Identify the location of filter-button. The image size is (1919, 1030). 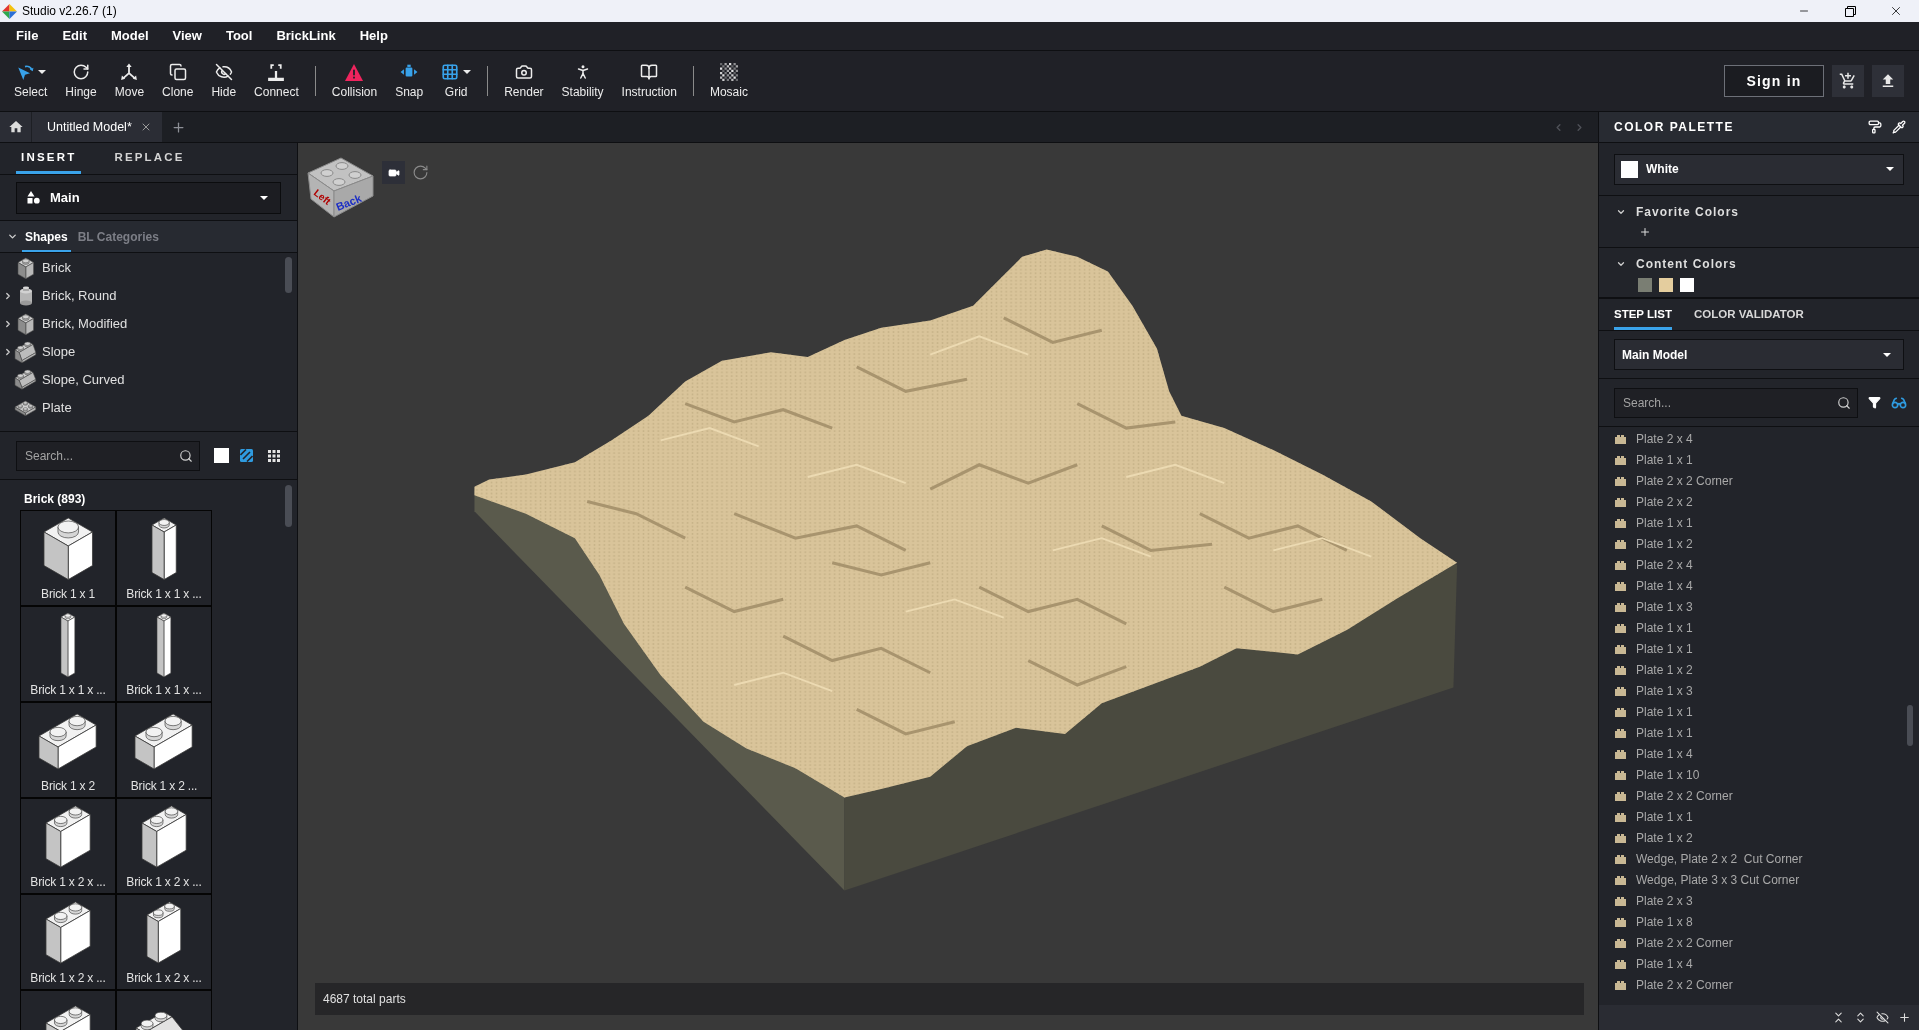
(1874, 402).